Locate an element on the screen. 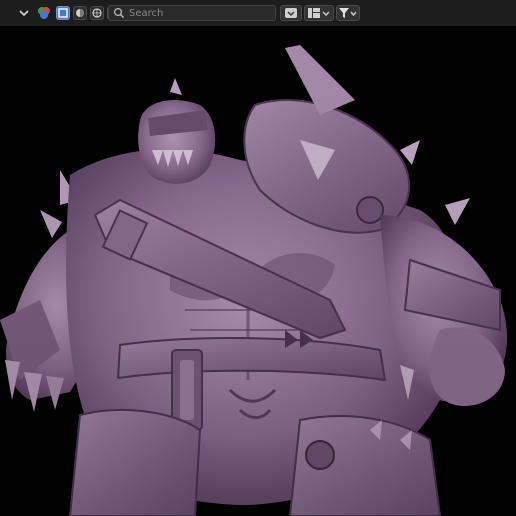 The height and width of the screenshot is (516, 516). material-shading-icon is located at coordinates (80, 13).